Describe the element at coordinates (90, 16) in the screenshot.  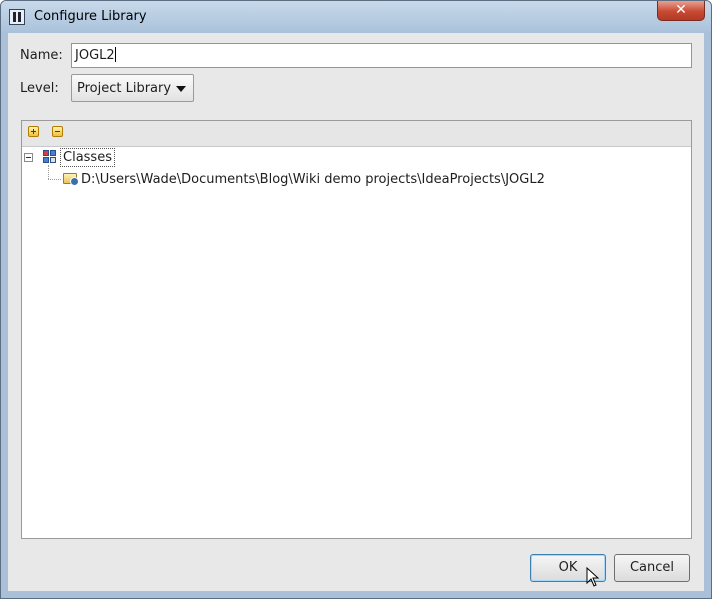
I see `window-title: Configure Library` at that location.